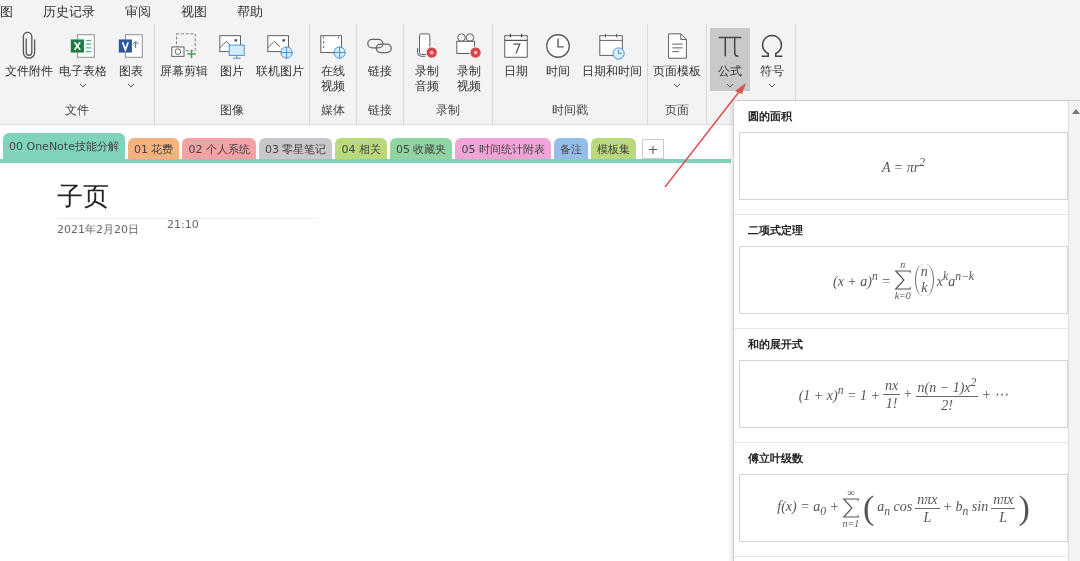 The image size is (1080, 561). I want to click on formula-parenthesis: ), so click(1024, 508).